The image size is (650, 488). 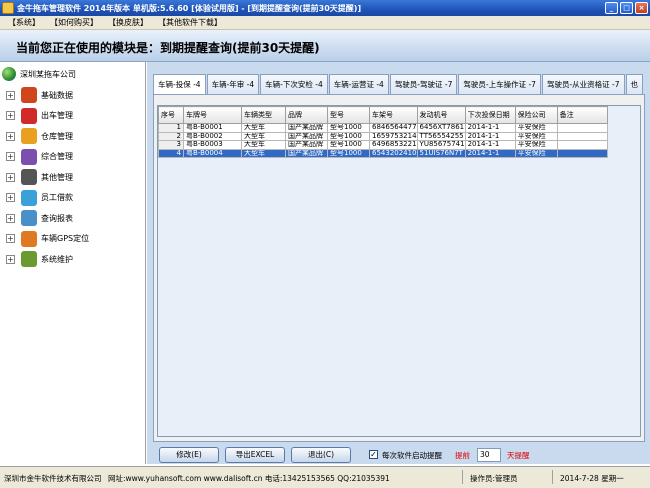 I want to click on col-header: 型号, so click(x=348, y=115).